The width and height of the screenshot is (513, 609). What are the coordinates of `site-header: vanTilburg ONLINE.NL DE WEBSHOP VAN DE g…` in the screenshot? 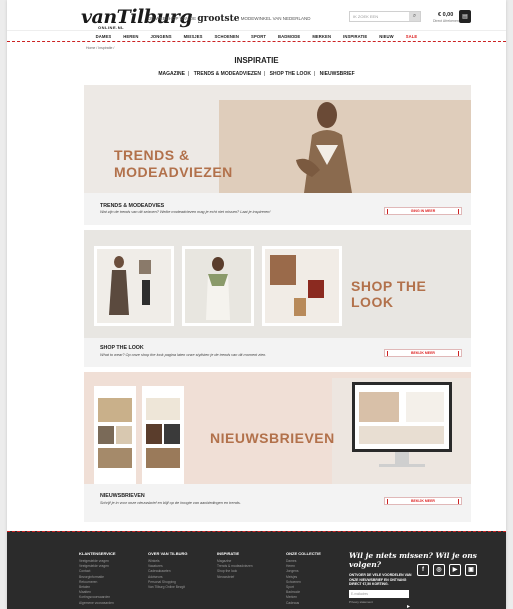 It's located at (256, 15).